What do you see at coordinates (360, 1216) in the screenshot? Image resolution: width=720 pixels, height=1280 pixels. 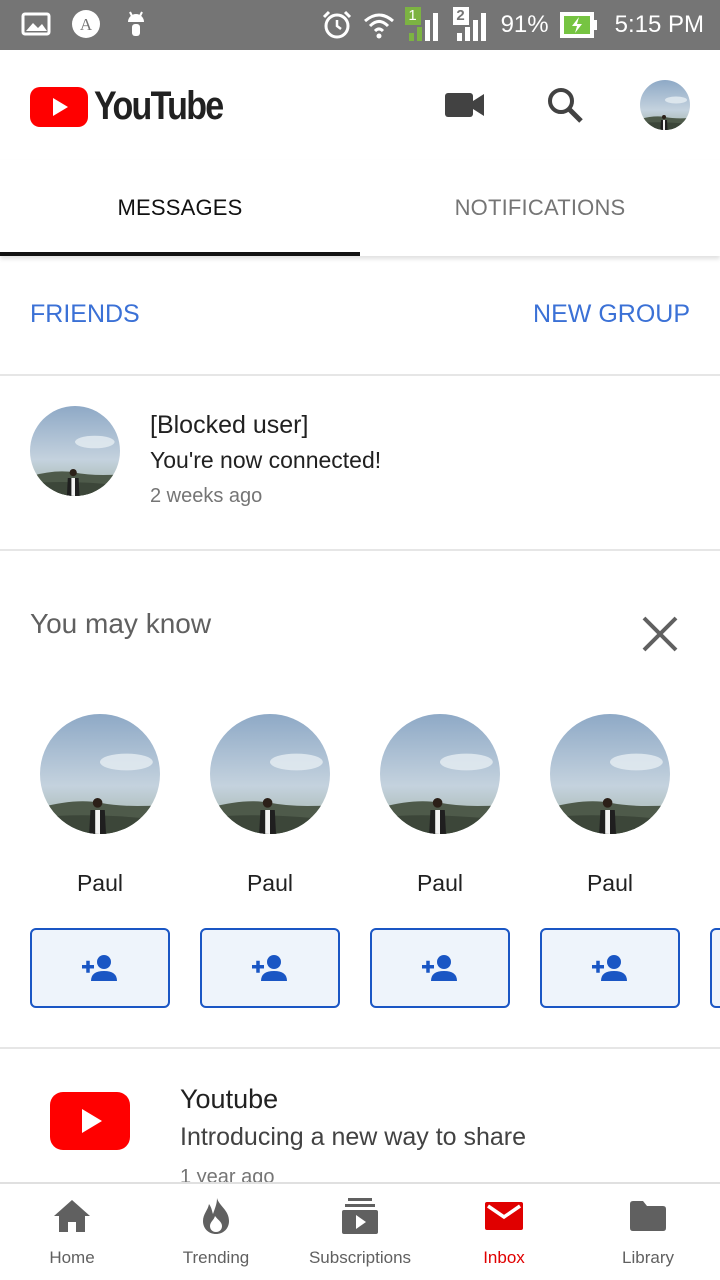 I see `subscriptions-icon` at bounding box center [360, 1216].